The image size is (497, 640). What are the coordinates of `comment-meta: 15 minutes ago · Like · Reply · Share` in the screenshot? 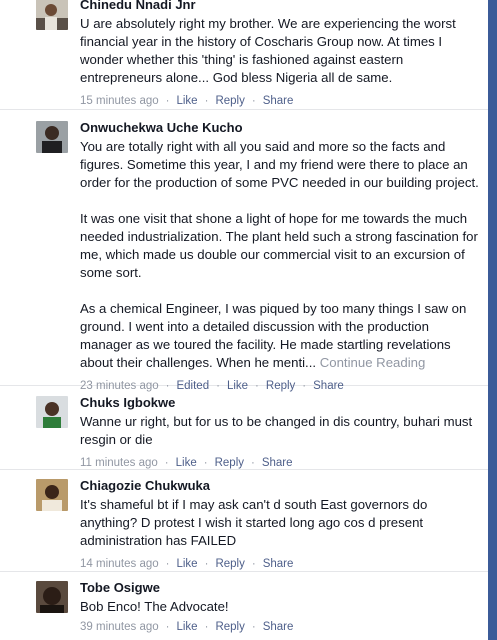 It's located at (187, 101).